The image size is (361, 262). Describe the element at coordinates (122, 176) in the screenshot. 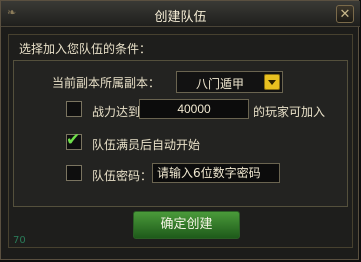

I see `team-password-label: 队伍密码：` at that location.